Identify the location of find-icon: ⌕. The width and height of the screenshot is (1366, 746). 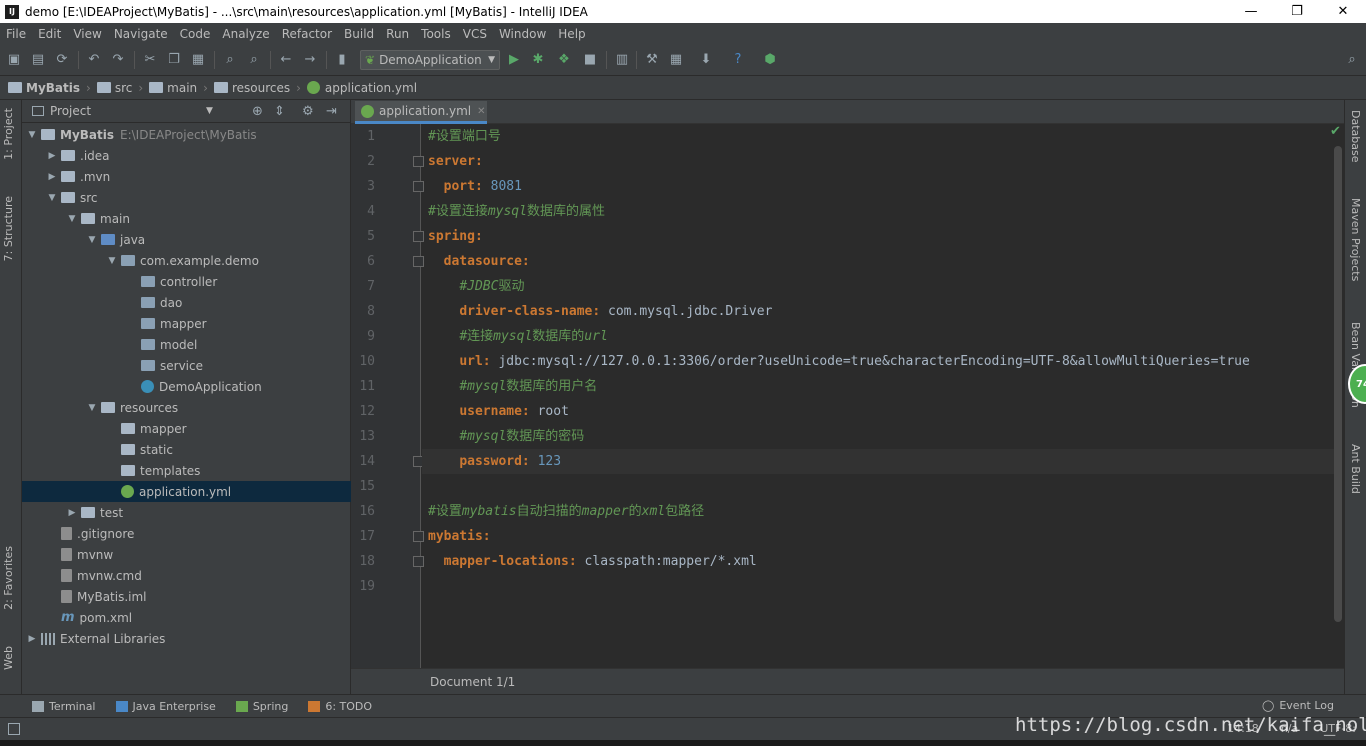
(230, 60).